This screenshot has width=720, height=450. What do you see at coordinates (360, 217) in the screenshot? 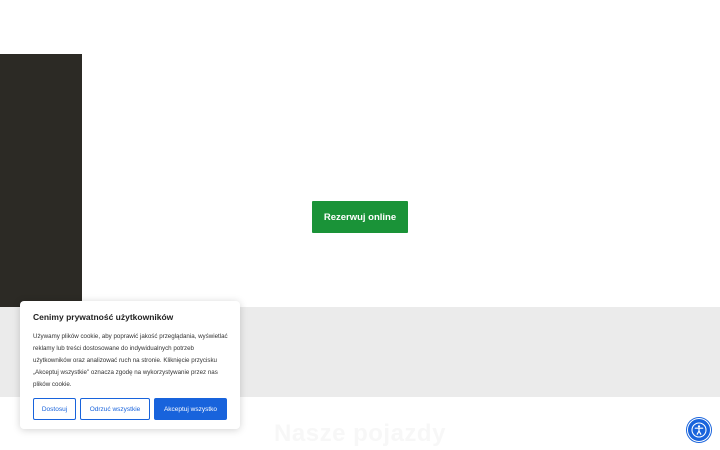
I see `book-online-button: Rezerwuj online` at bounding box center [360, 217].